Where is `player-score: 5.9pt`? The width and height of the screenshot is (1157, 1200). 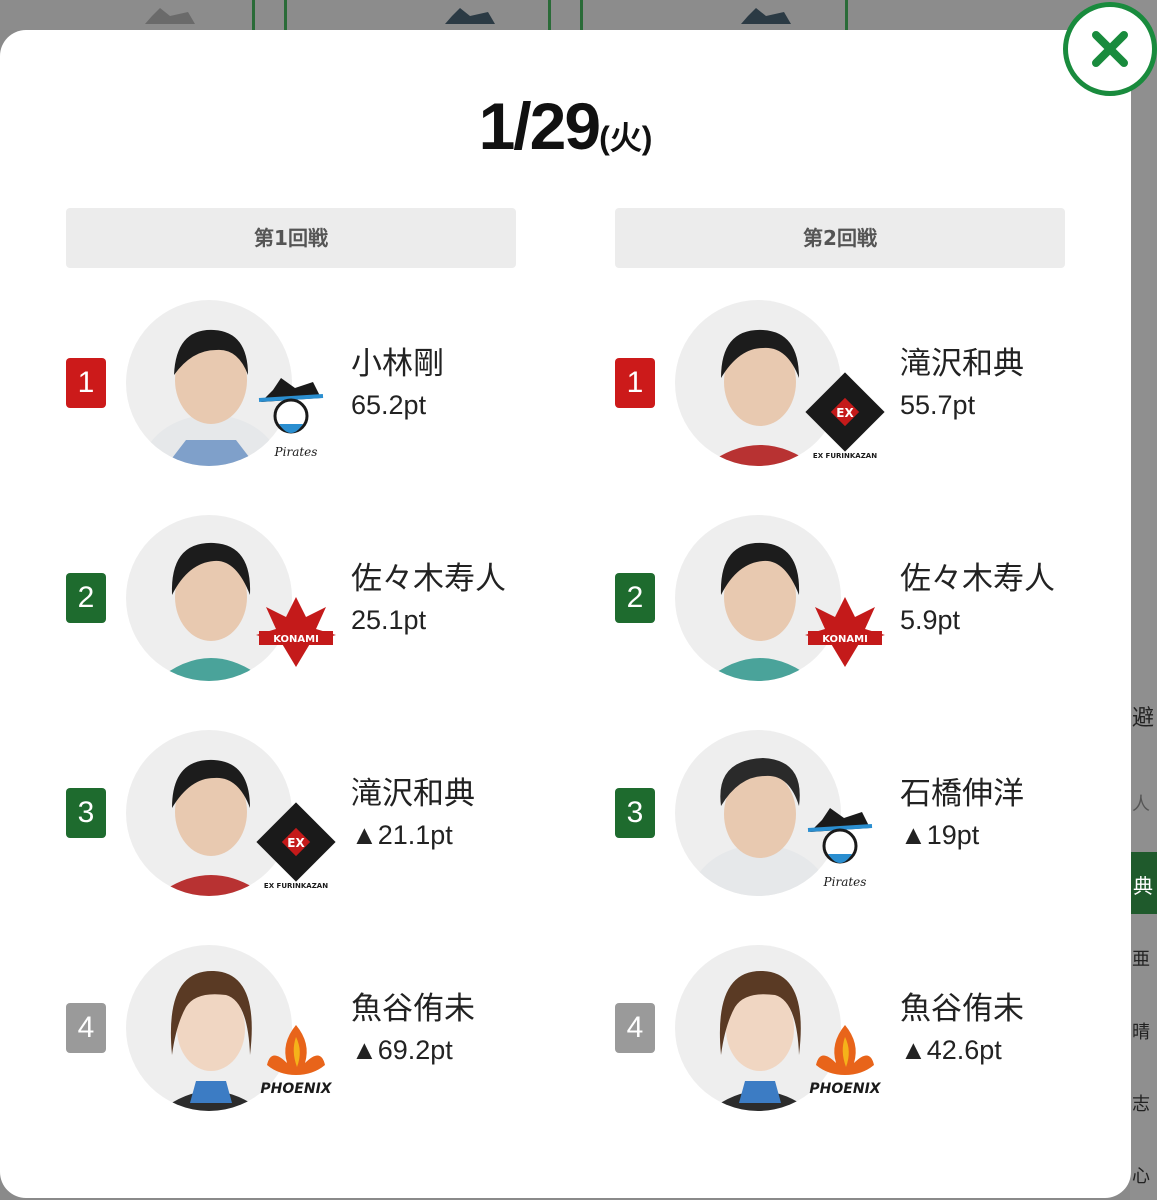
player-score: 5.9pt is located at coordinates (930, 620).